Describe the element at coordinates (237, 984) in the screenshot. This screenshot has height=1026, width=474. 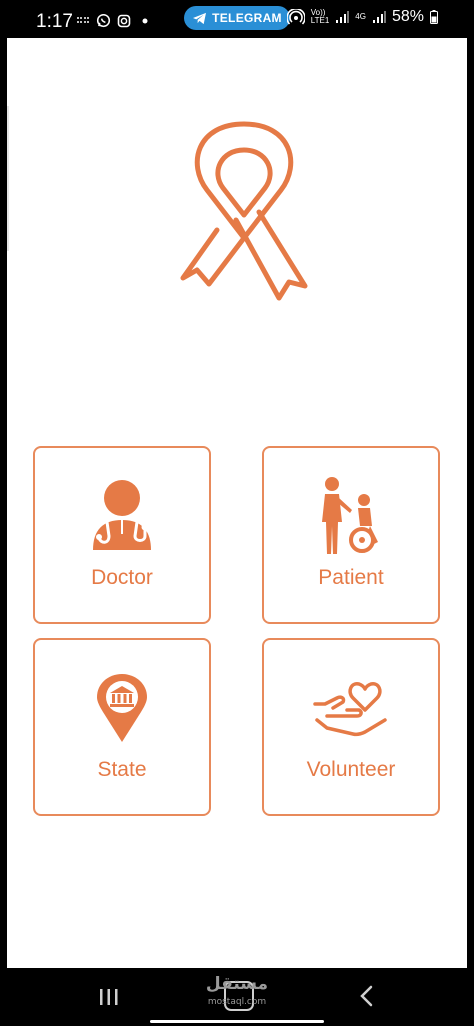
I see `watermark-logo: مستقل` at that location.